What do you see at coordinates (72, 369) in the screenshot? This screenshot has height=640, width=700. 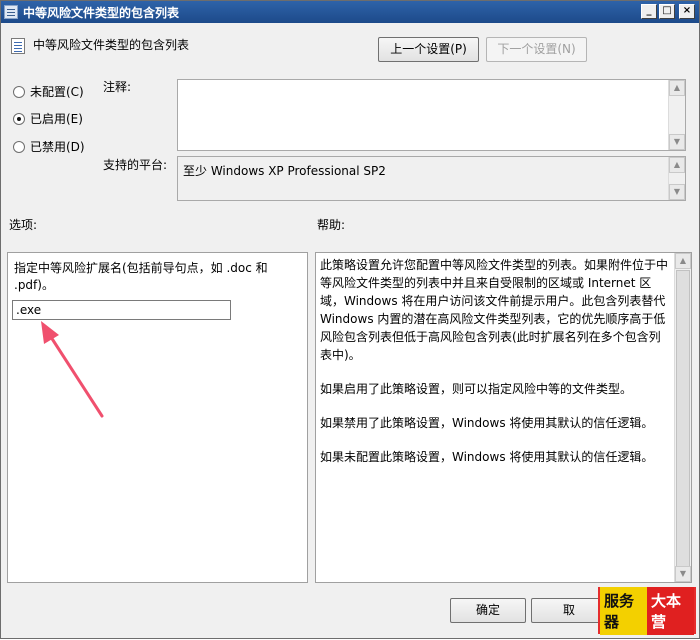 I see `annotation-arrow-icon` at bounding box center [72, 369].